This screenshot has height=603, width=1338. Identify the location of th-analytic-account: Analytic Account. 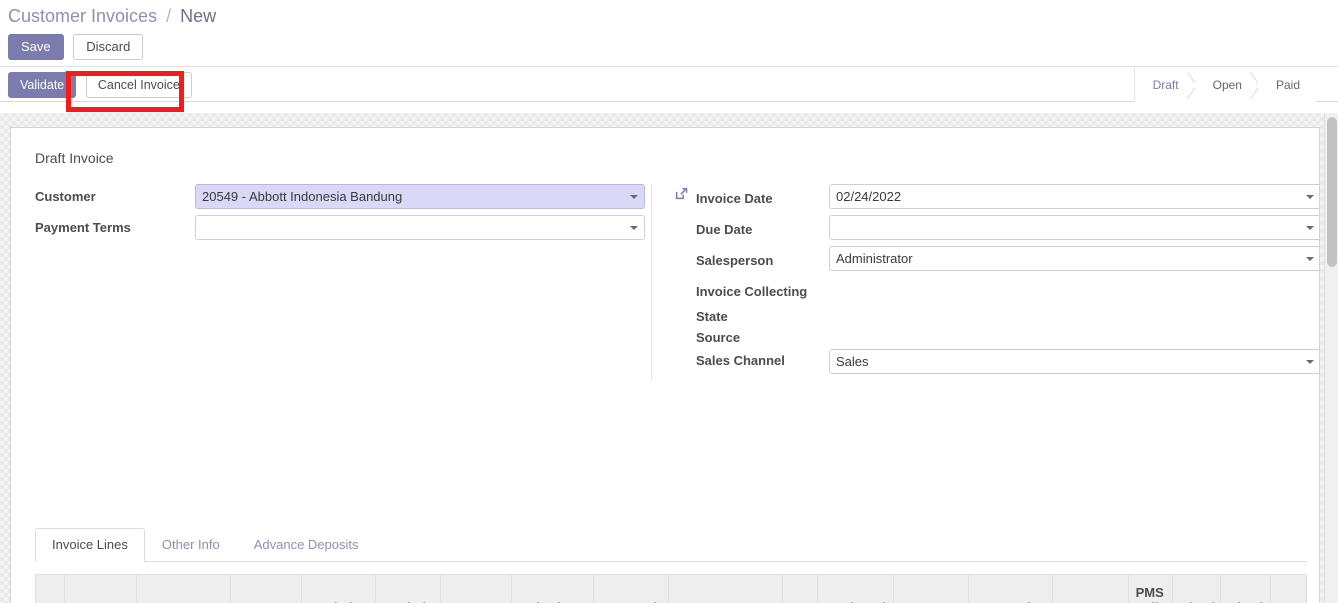
(338, 588).